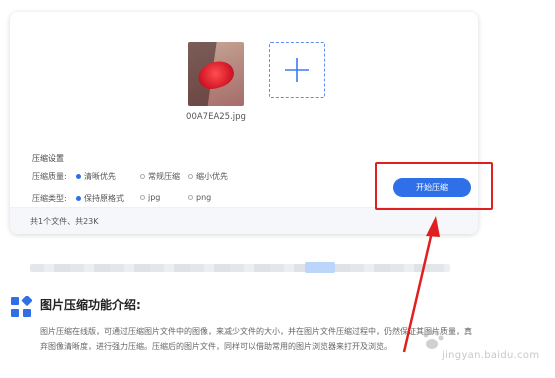  I want to click on type-option-keep: 保持原格式, so click(100, 198).